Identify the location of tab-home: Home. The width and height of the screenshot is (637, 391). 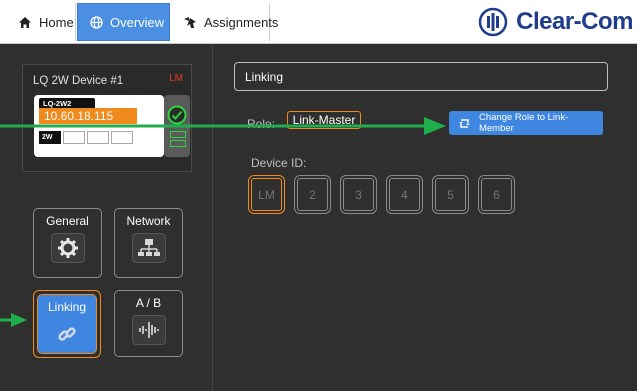
(41, 22).